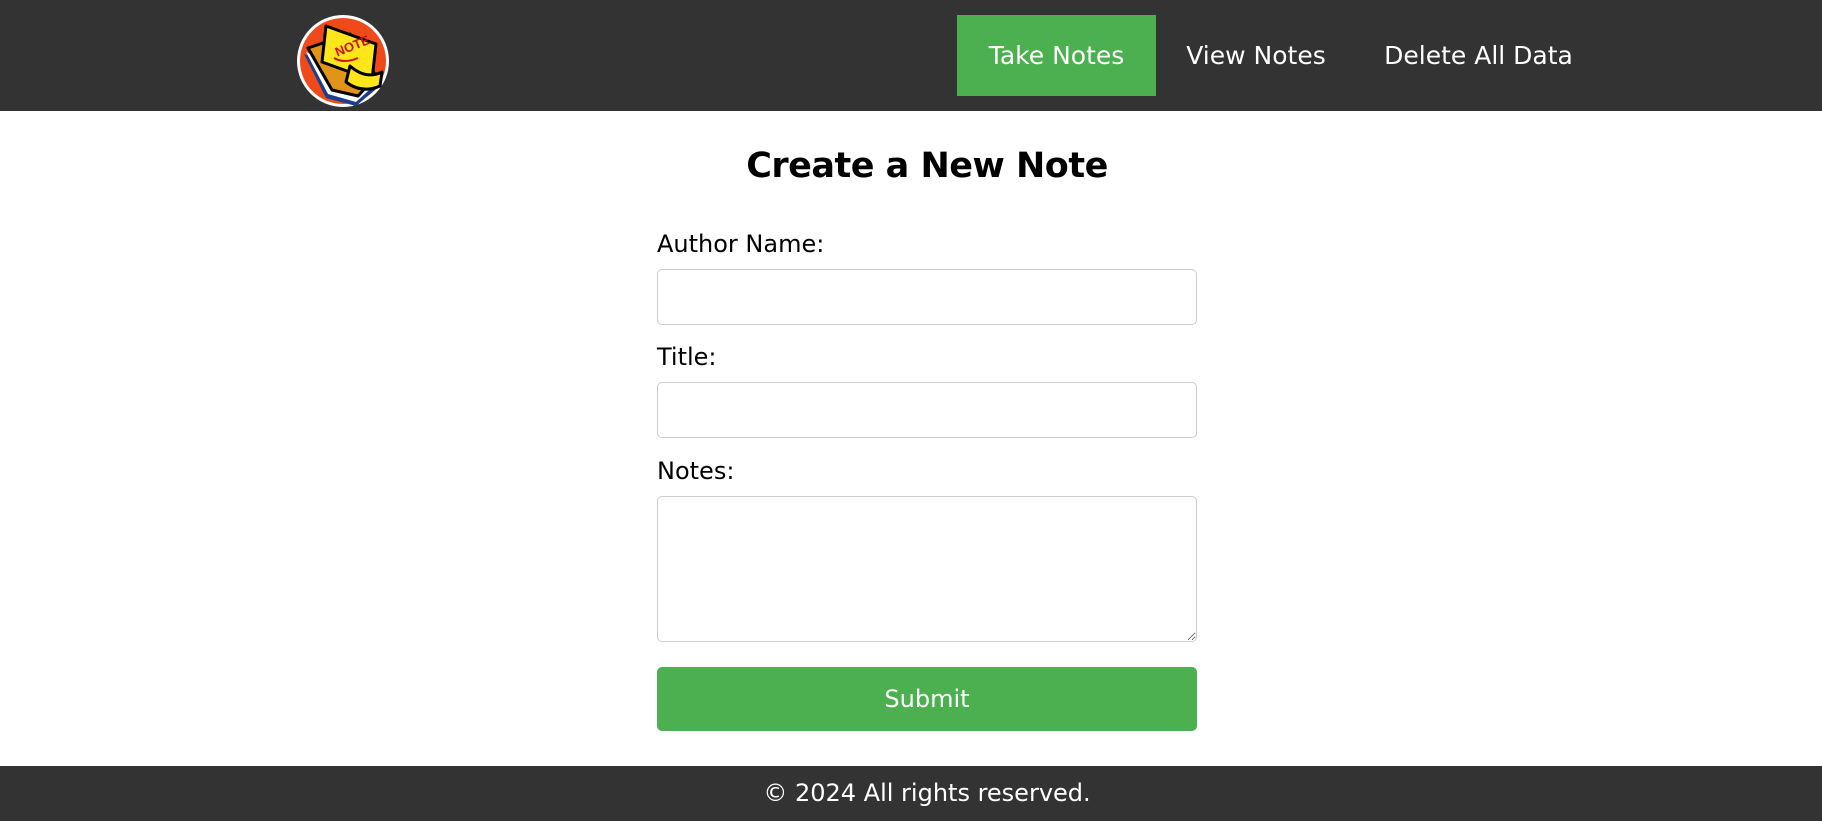 This screenshot has width=1822, height=821. Describe the element at coordinates (696, 471) in the screenshot. I see `notes-label: Notes:` at that location.